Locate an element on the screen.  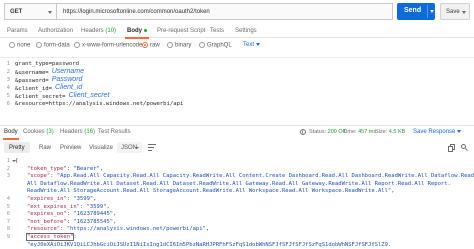
view-label: Preview is located at coordinates (71, 148).